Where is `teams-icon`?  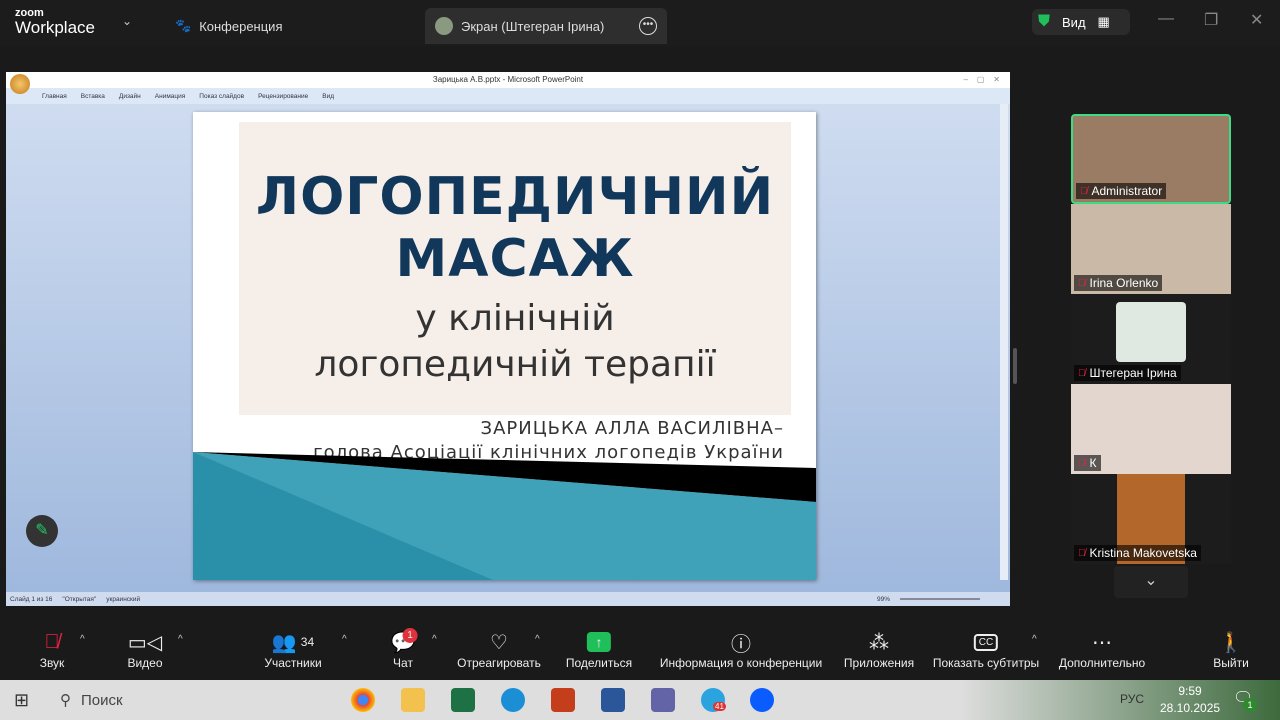
teams-icon is located at coordinates (663, 700).